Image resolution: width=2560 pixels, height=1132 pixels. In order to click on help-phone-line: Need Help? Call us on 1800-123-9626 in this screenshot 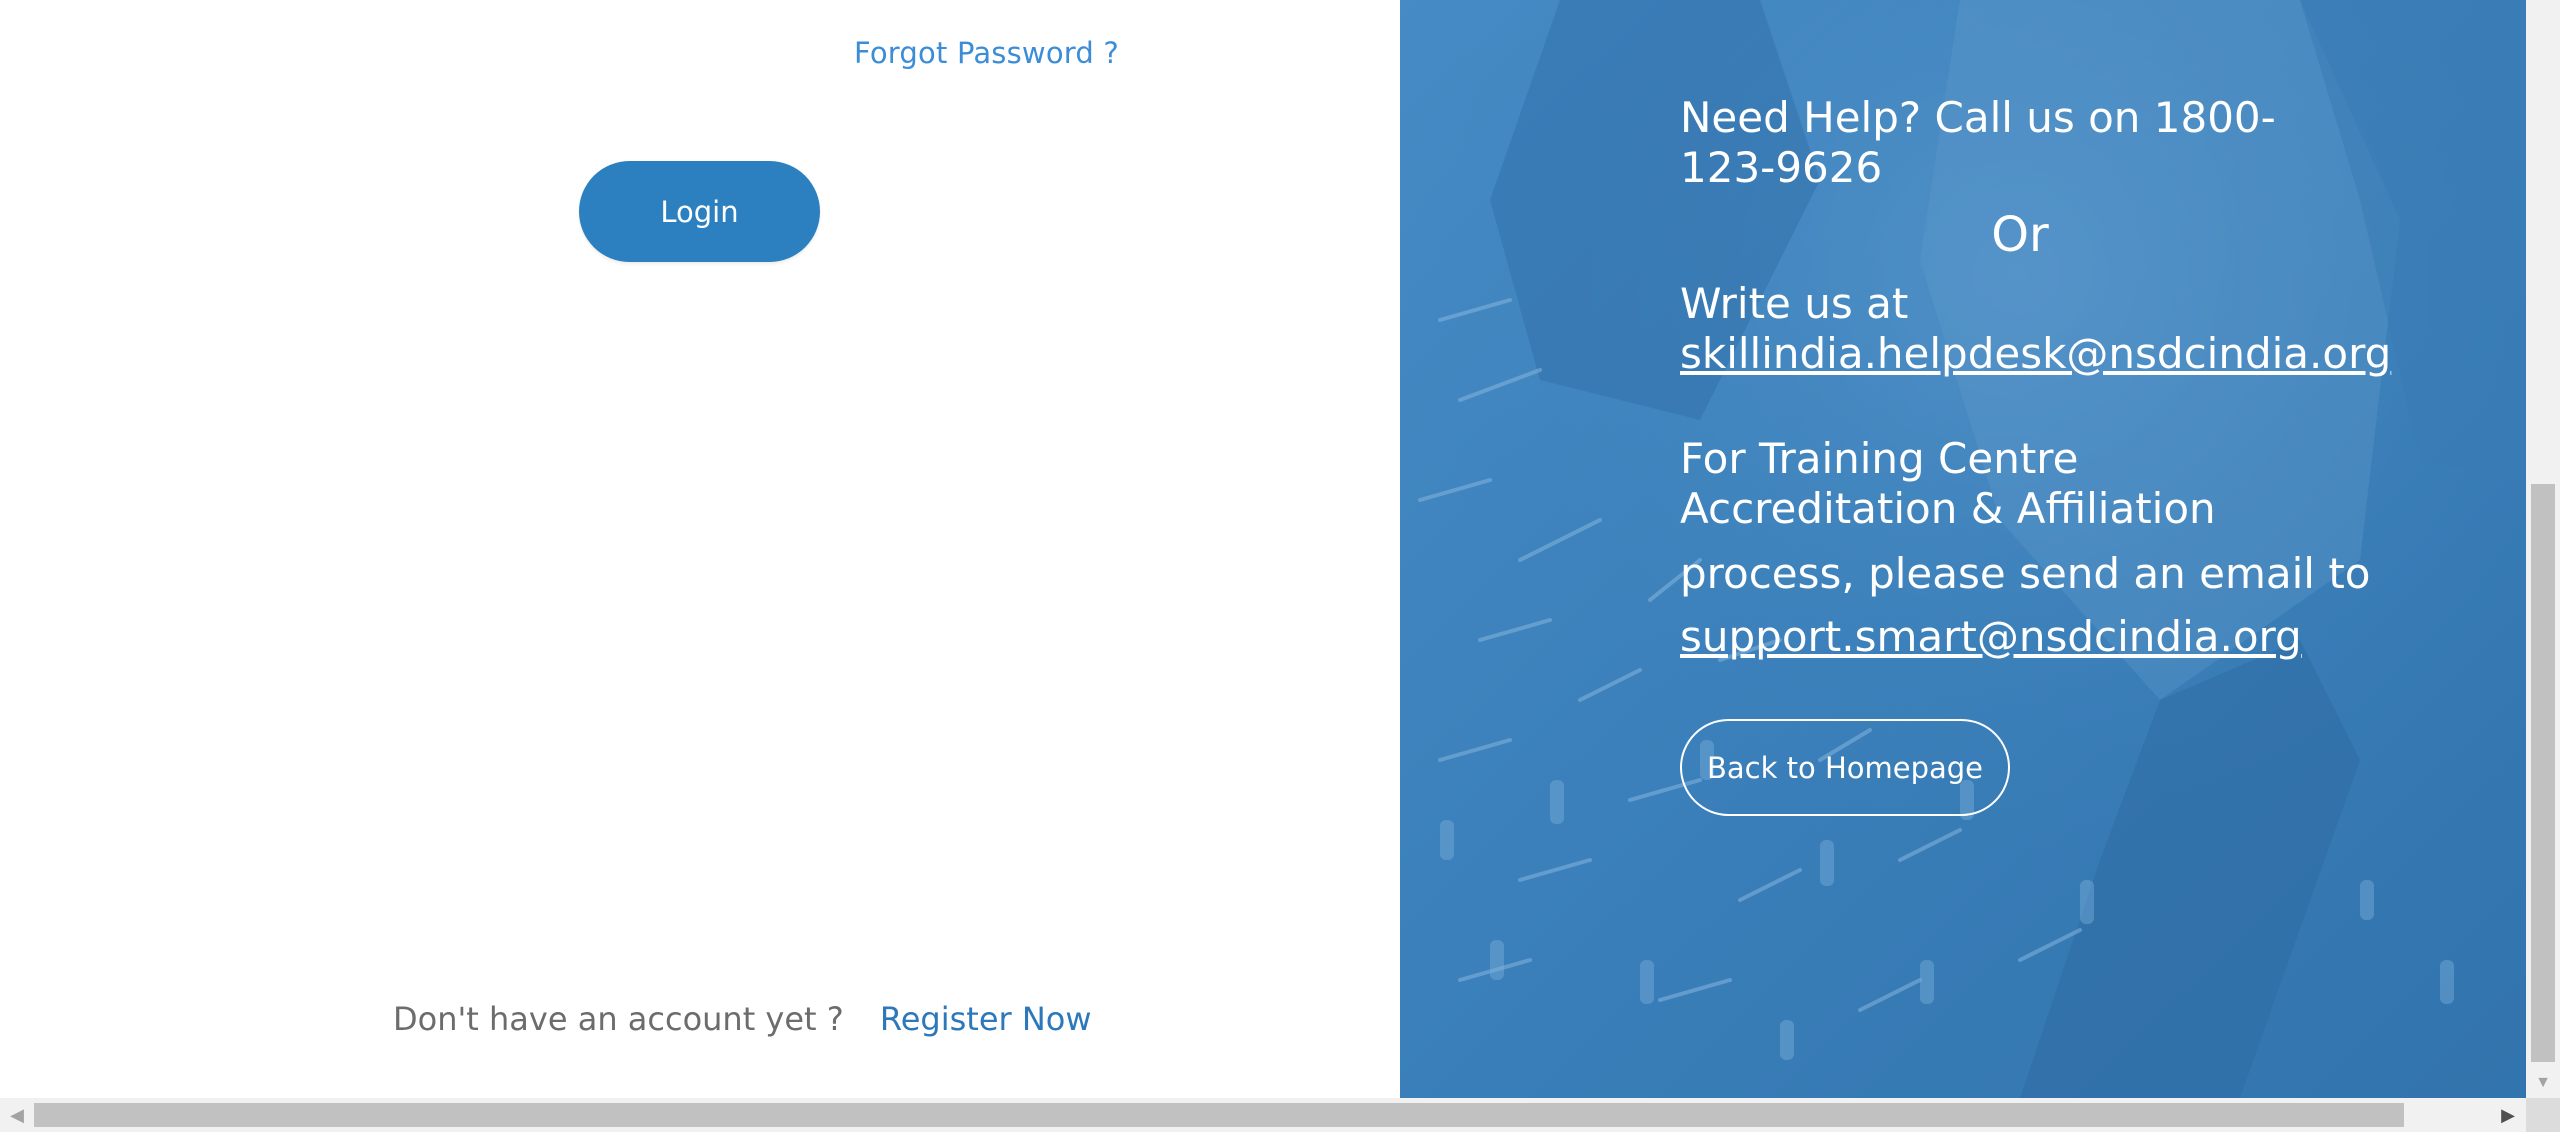, I will do `click(1978, 142)`.